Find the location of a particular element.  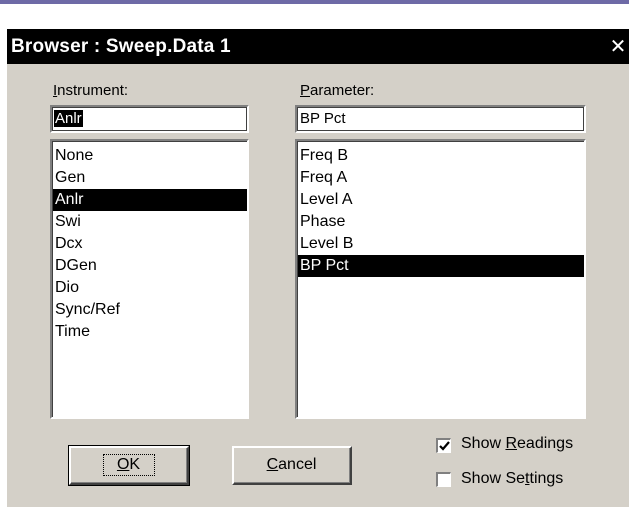

instrument-list-item: Dio is located at coordinates (150, 288).